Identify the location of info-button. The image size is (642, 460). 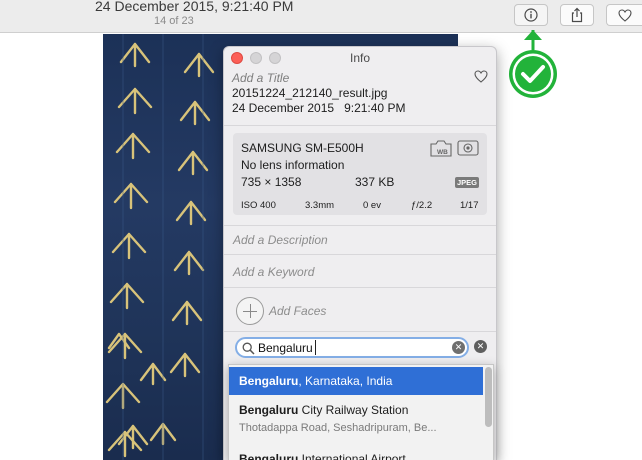
(531, 15).